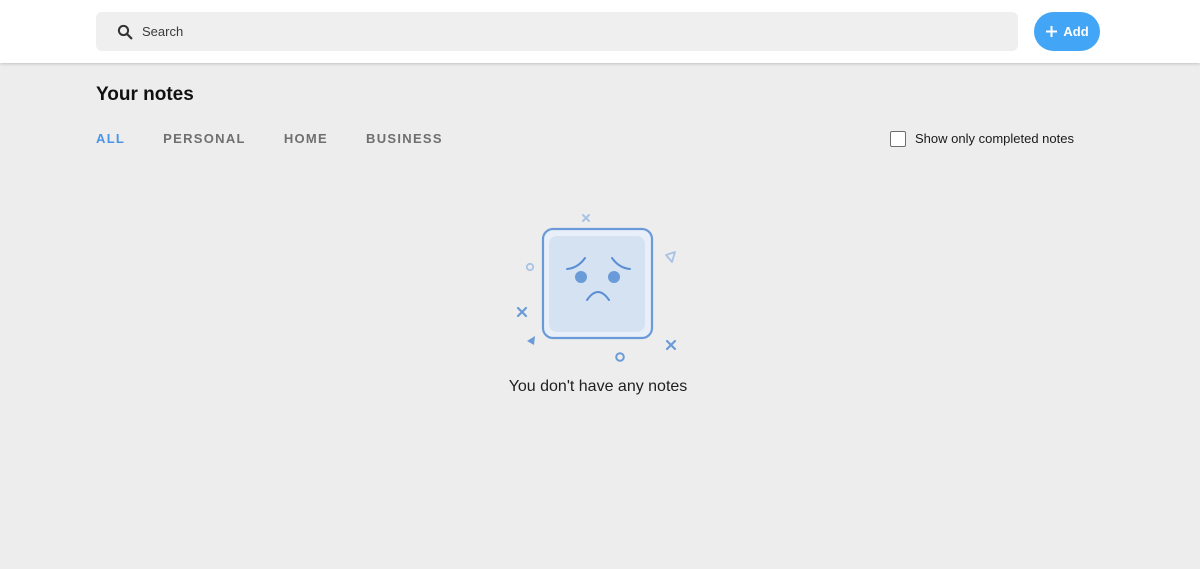 The width and height of the screenshot is (1200, 569). Describe the element at coordinates (125, 32) in the screenshot. I see `search-icon` at that location.